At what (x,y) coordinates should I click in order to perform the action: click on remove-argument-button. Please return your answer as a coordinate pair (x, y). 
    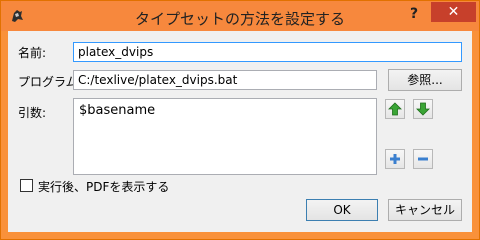
    Looking at the image, I should click on (423, 159).